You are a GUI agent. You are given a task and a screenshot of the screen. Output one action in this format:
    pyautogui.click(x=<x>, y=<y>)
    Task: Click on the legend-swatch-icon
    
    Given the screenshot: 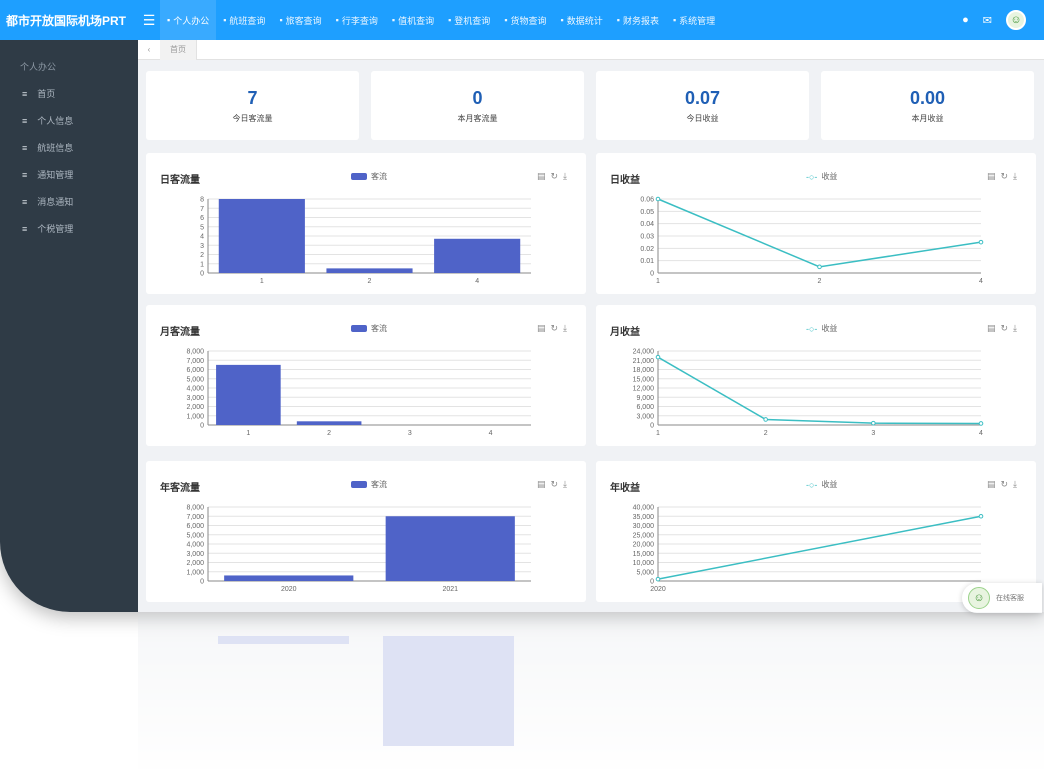 What is the action you would take?
    pyautogui.click(x=359, y=176)
    